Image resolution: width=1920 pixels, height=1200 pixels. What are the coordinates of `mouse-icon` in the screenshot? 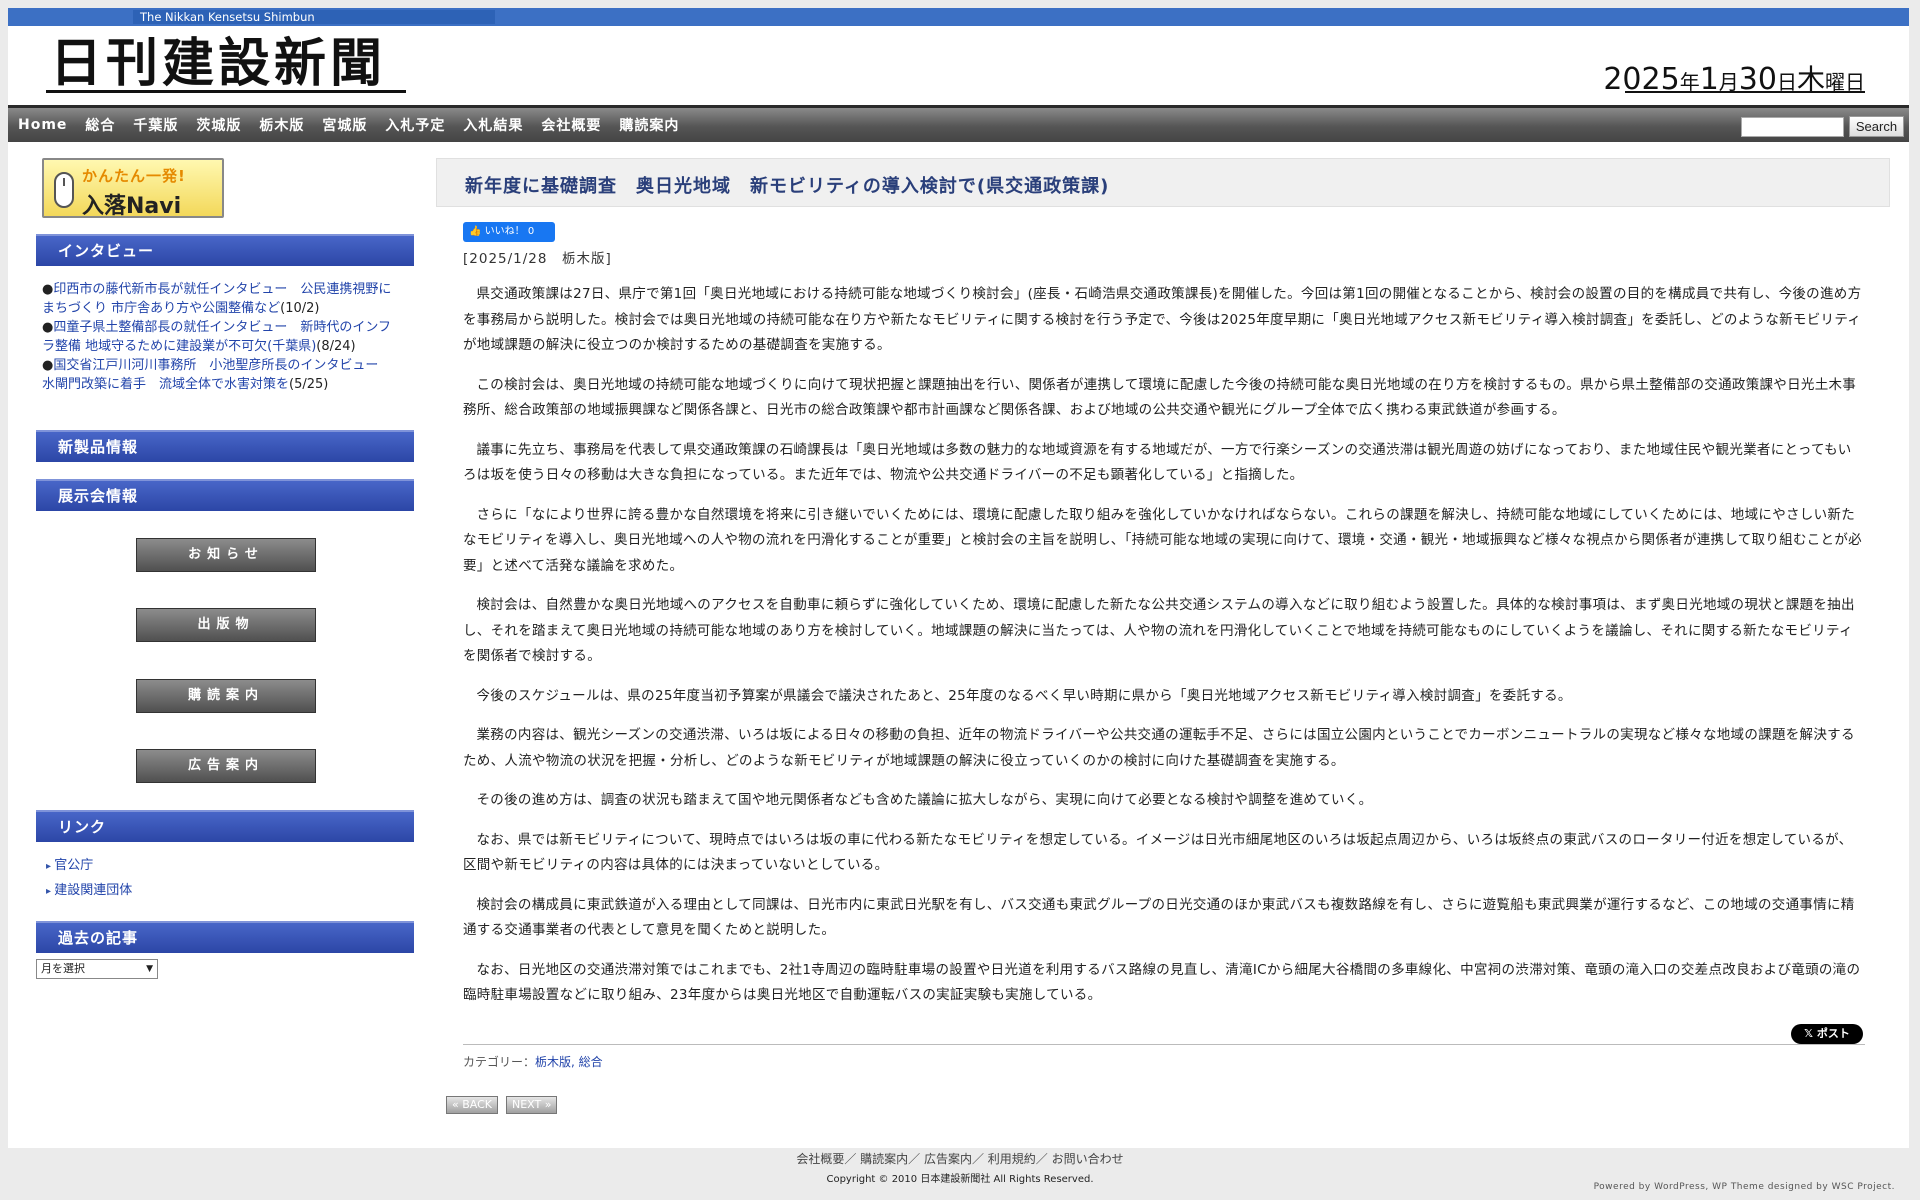 It's located at (64, 190).